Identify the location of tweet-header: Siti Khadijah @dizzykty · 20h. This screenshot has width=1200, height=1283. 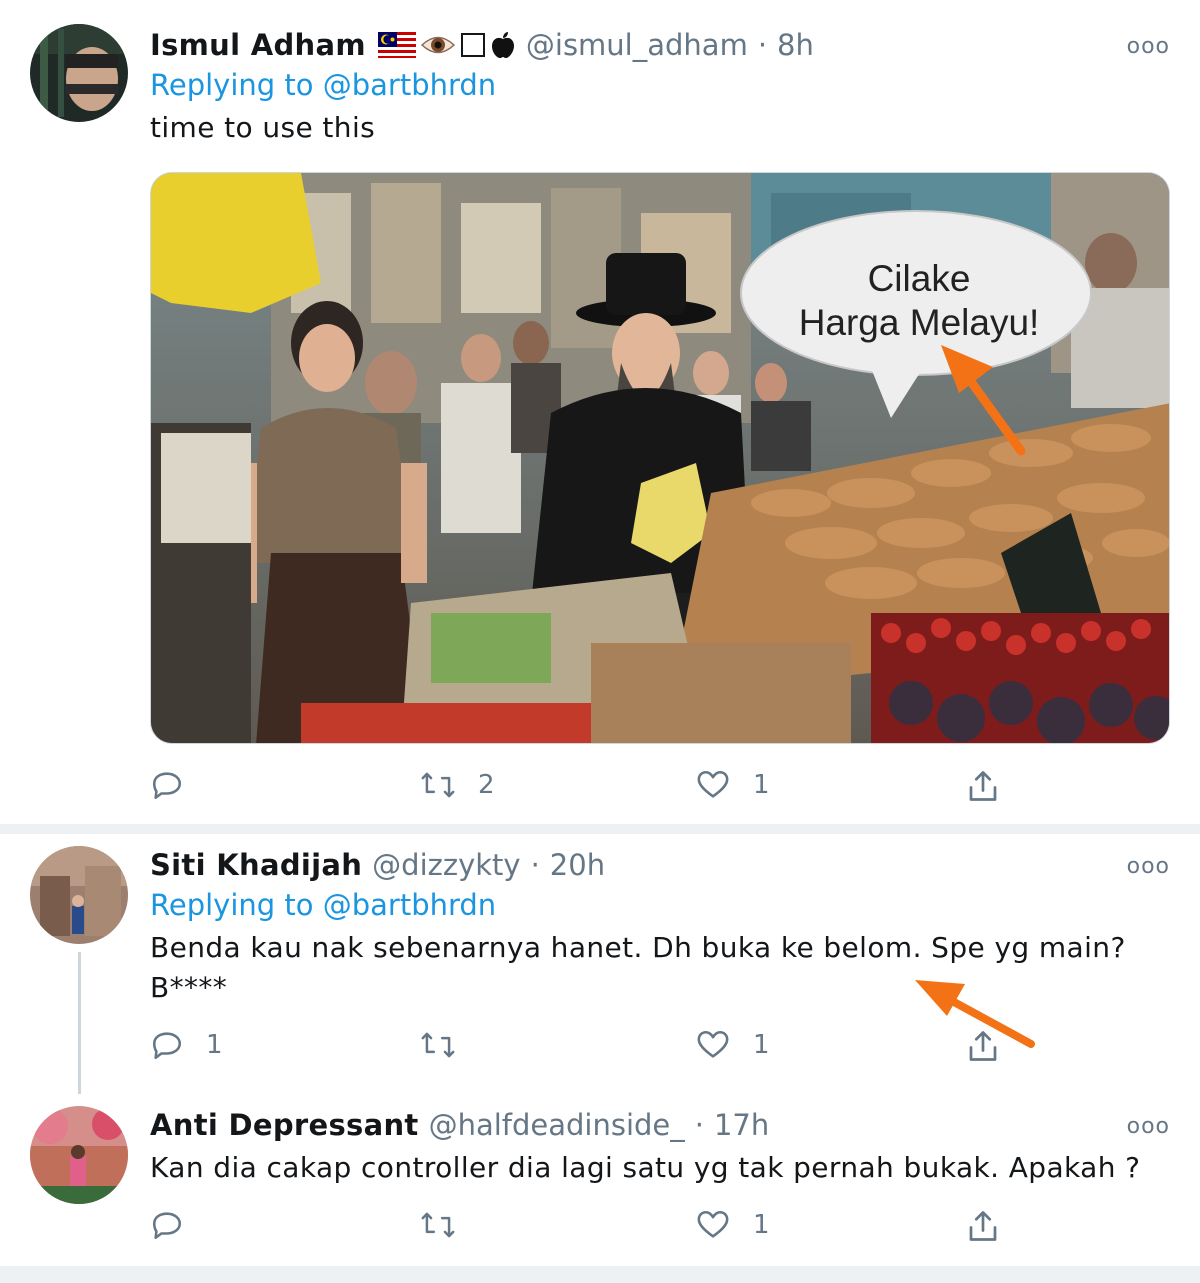
(377, 865).